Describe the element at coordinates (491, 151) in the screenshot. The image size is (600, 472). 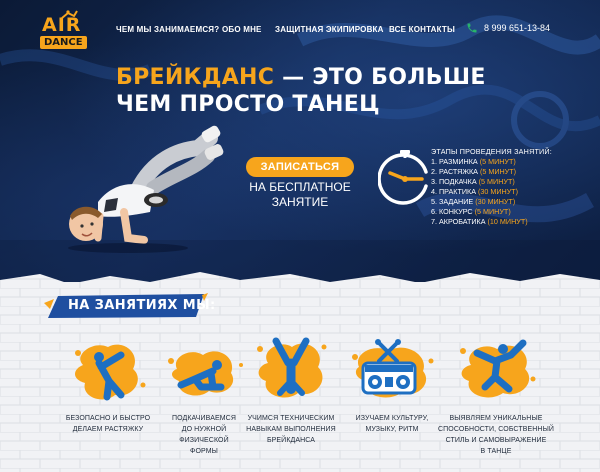
I see `stages-title: ЭТАПЫ ПРОВЕДЕНИЯ ЗАНЯТИЙ:` at that location.